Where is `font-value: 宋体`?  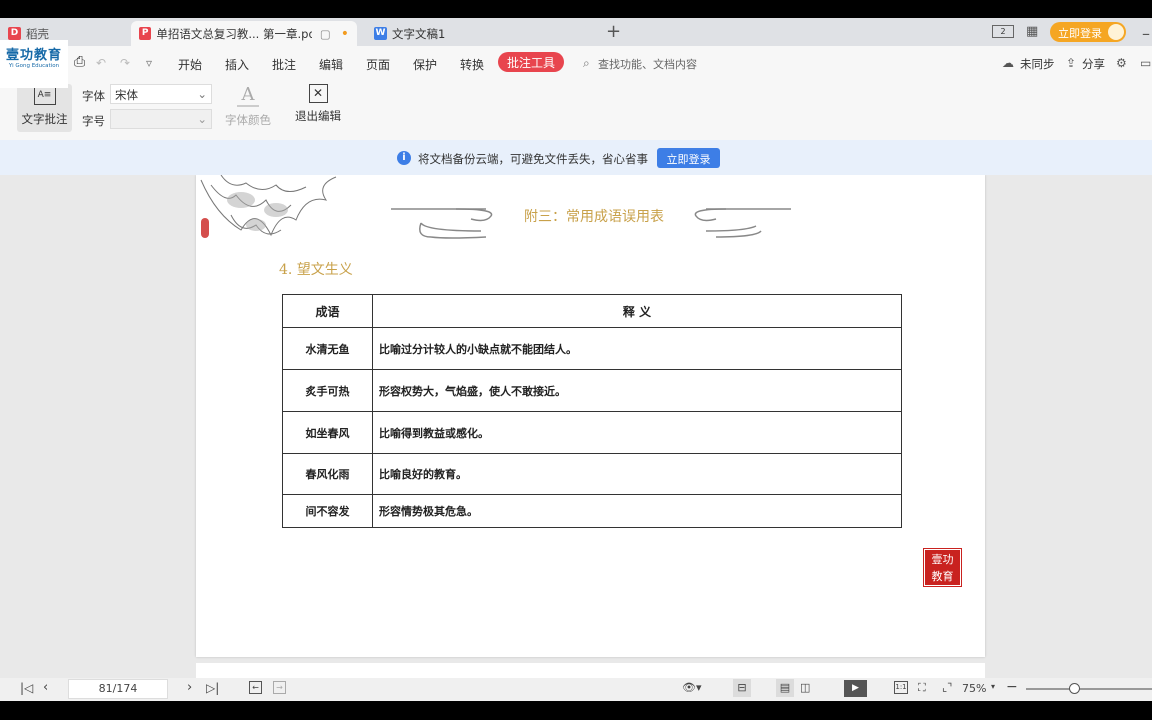
font-value: 宋体 is located at coordinates (126, 95).